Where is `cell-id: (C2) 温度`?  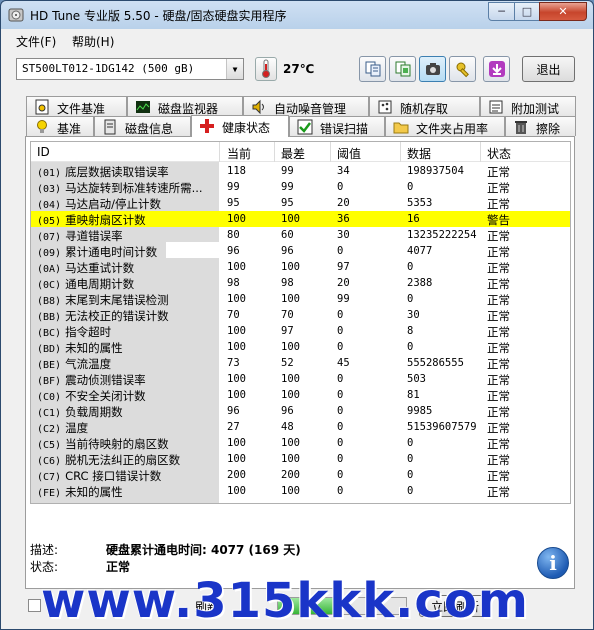
cell-id: (C2) 温度 is located at coordinates (128, 428).